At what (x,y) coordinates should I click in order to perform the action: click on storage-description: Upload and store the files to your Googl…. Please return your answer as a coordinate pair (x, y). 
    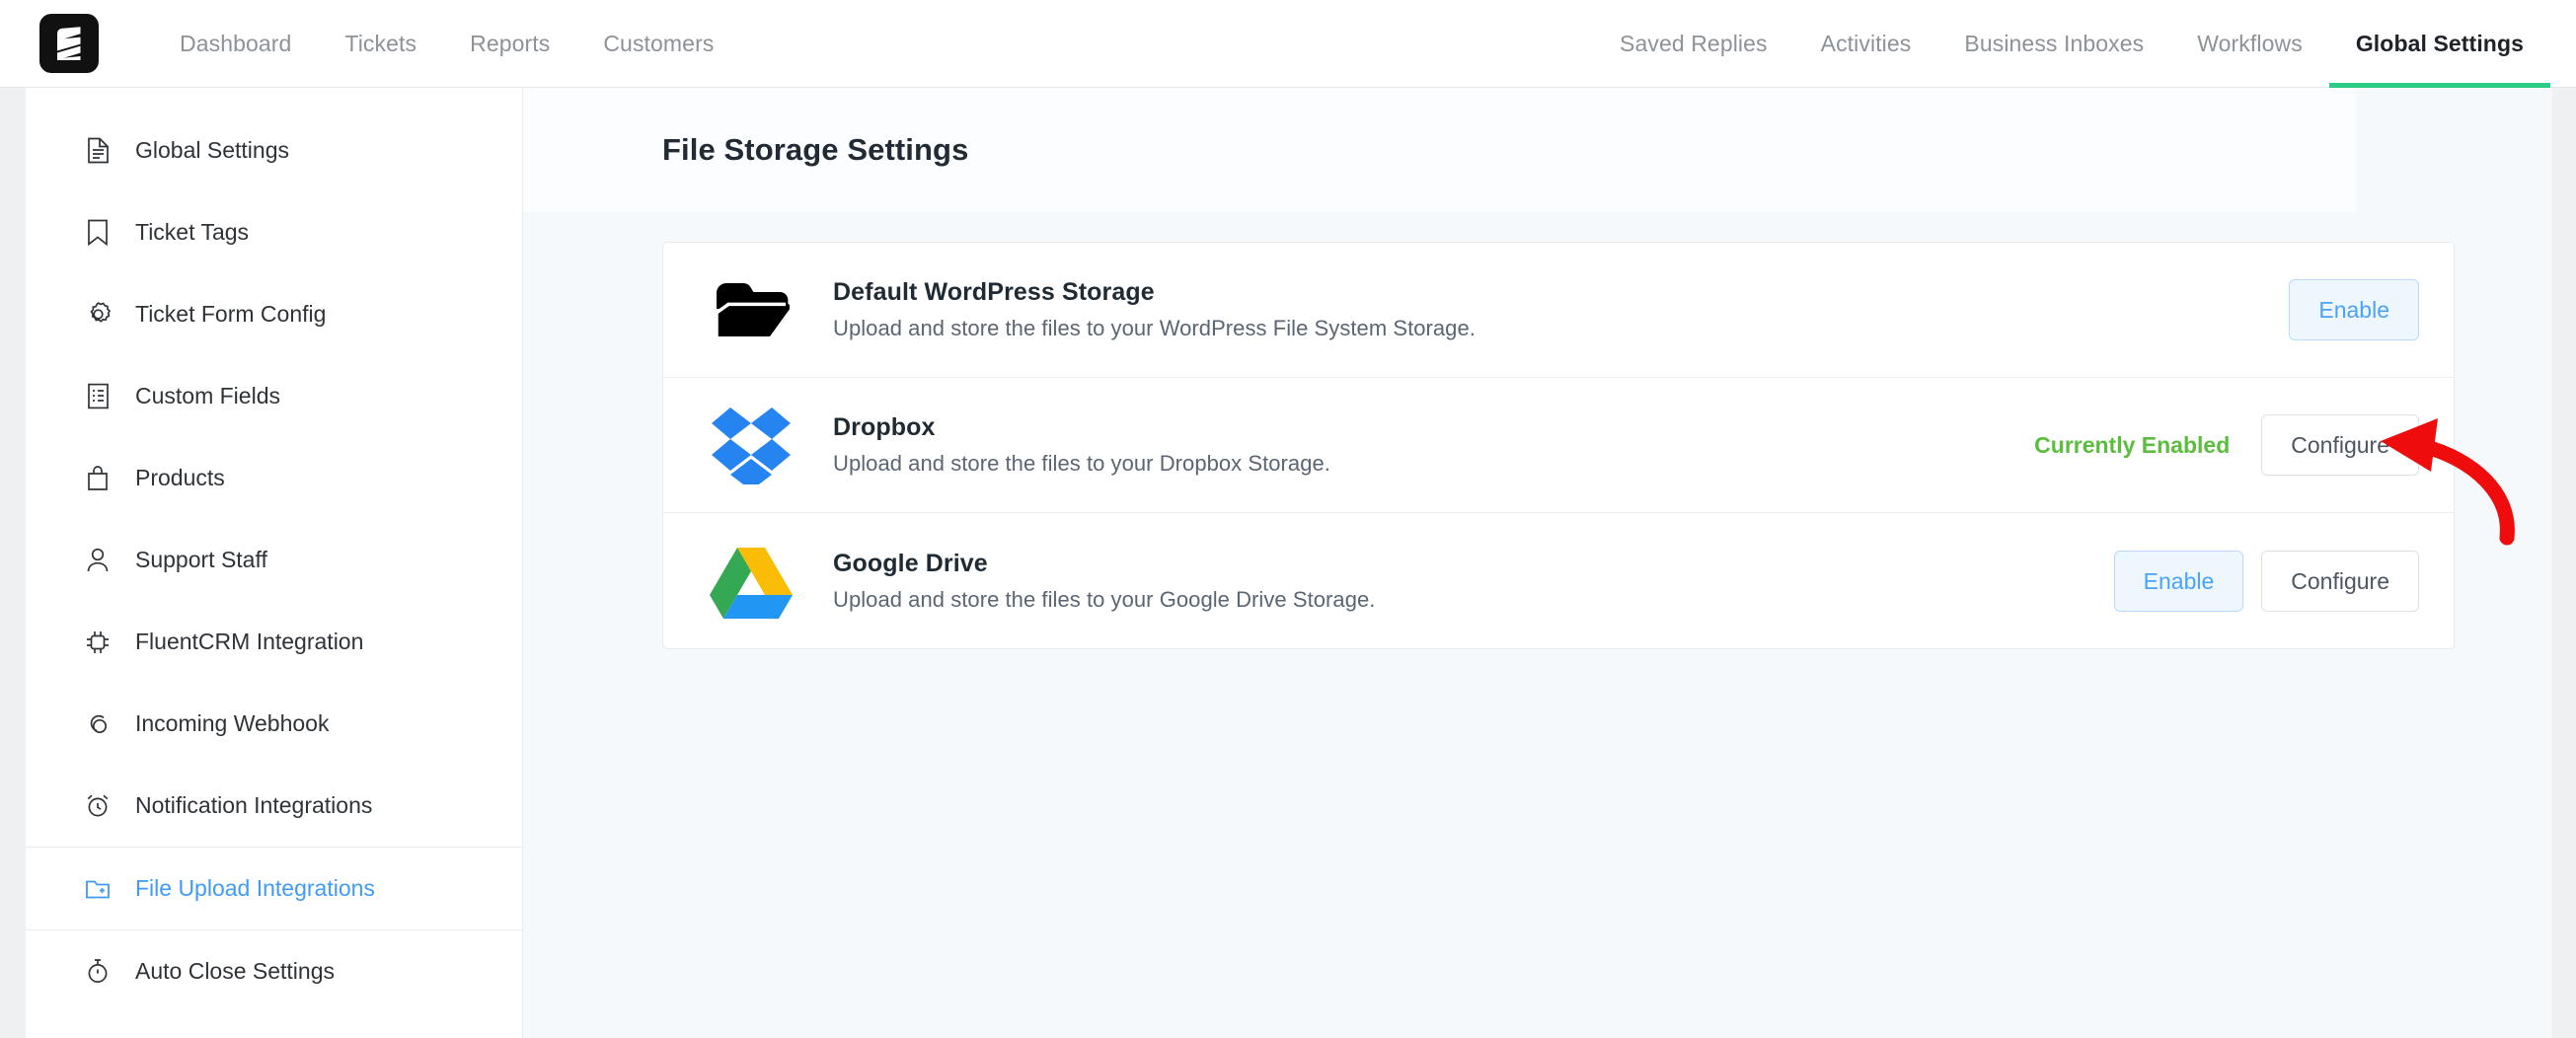
    Looking at the image, I should click on (1104, 599).